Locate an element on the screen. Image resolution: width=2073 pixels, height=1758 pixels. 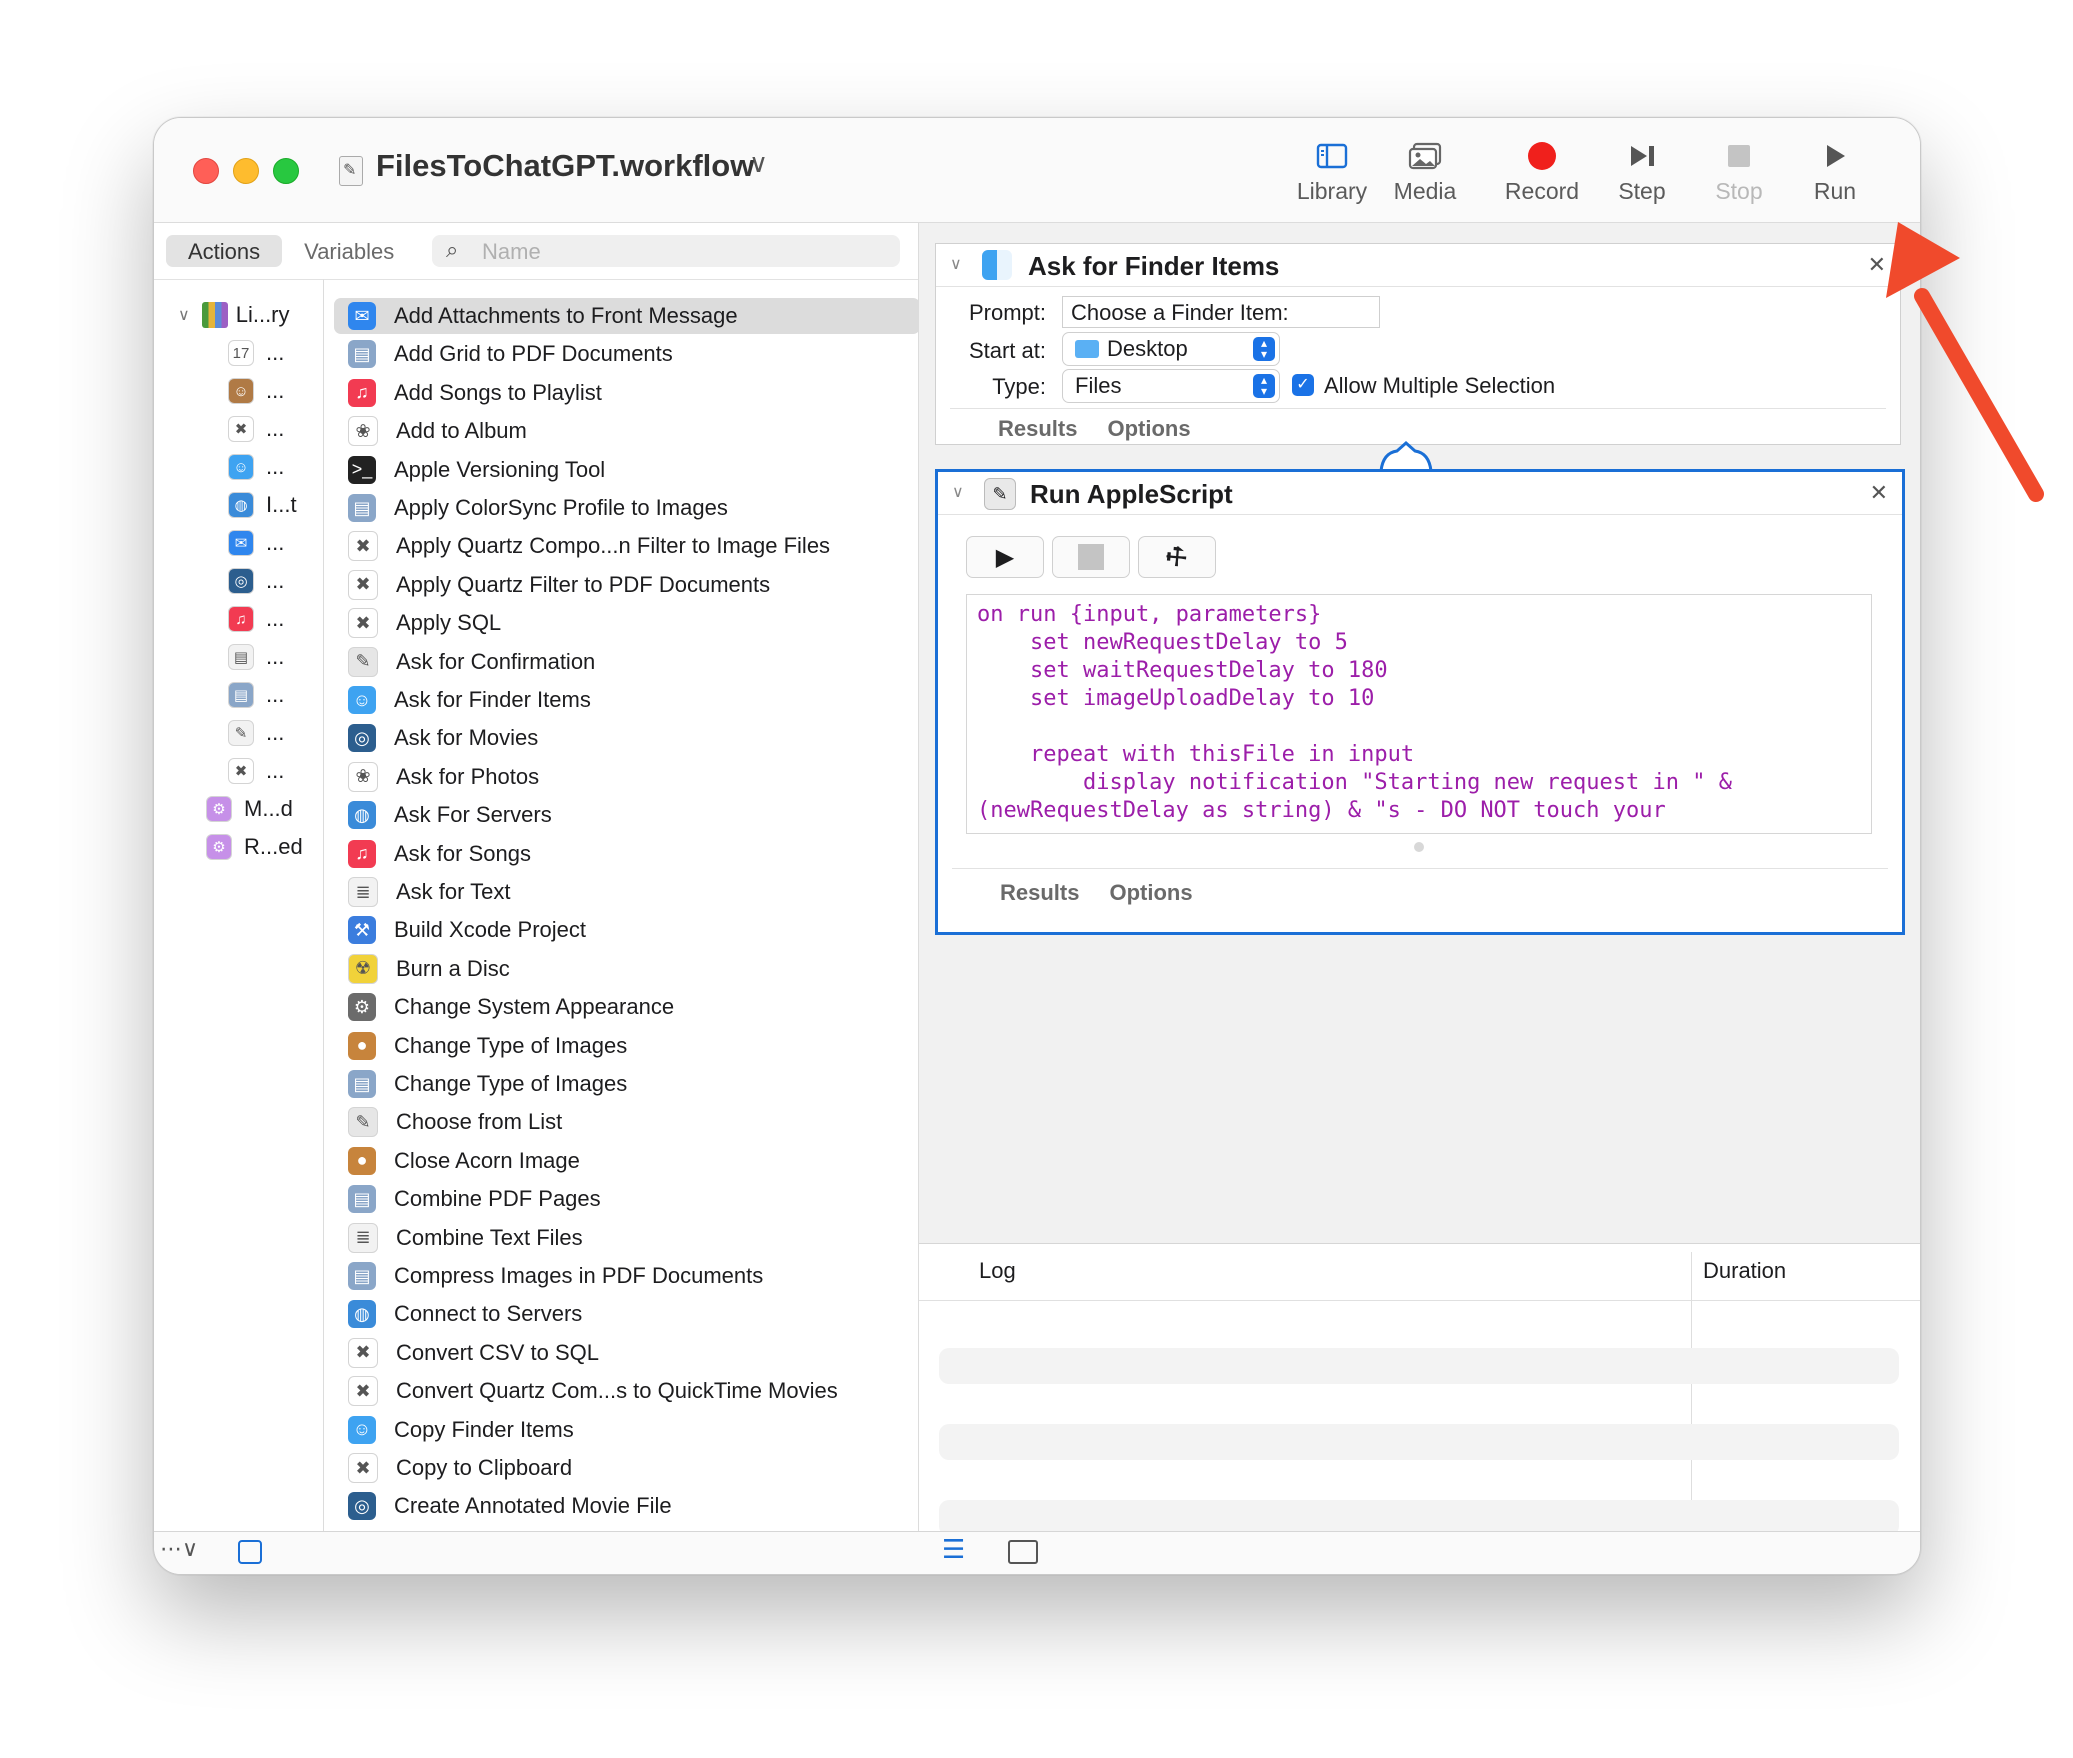
category-item-library: ∨ Li...ry is located at coordinates (238, 315).